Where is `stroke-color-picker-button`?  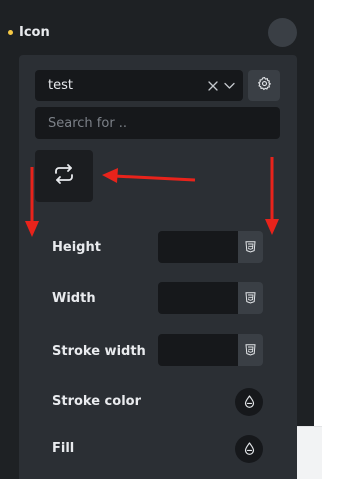
stroke-color-picker-button is located at coordinates (249, 402).